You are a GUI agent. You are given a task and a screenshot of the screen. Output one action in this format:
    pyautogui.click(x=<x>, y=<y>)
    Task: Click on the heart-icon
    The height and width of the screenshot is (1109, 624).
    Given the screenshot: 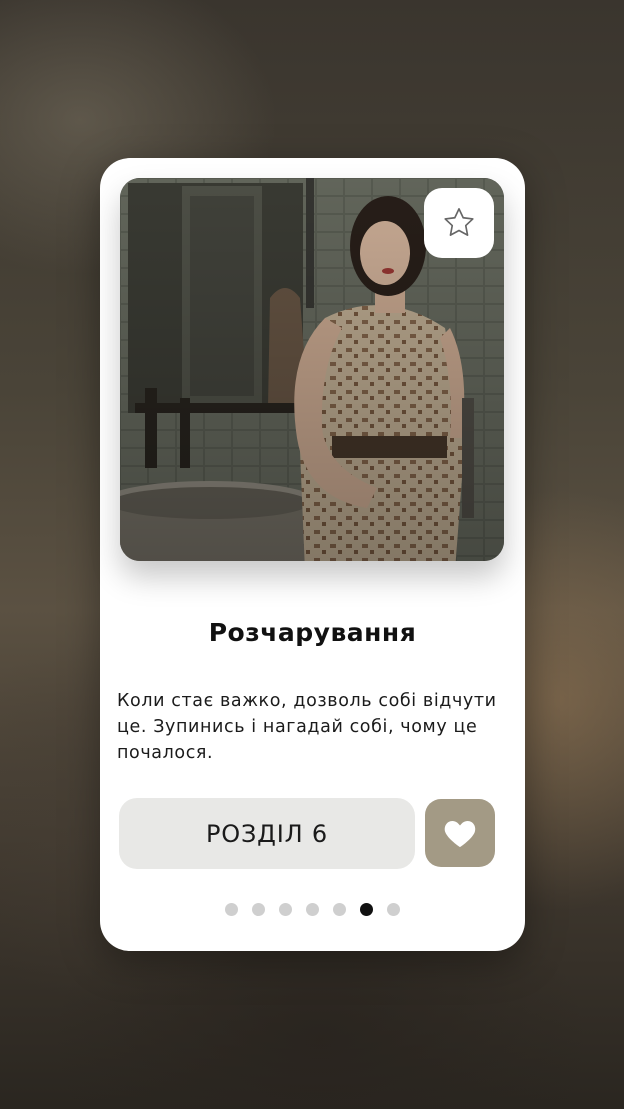 What is the action you would take?
    pyautogui.click(x=460, y=834)
    